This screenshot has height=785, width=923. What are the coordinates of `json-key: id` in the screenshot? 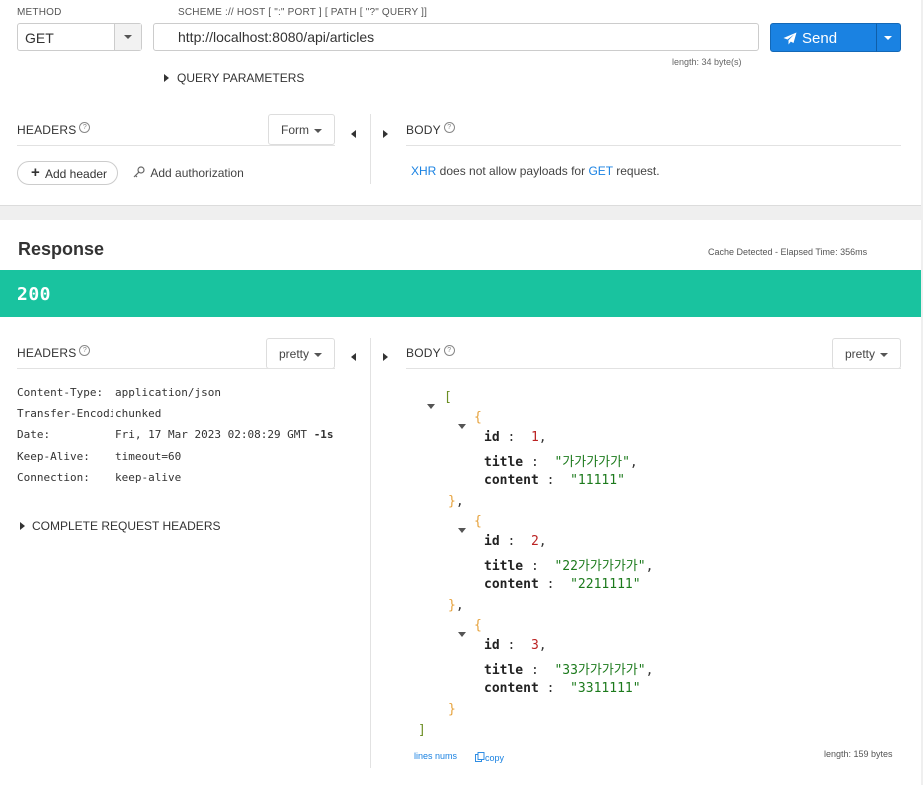 It's located at (492, 437).